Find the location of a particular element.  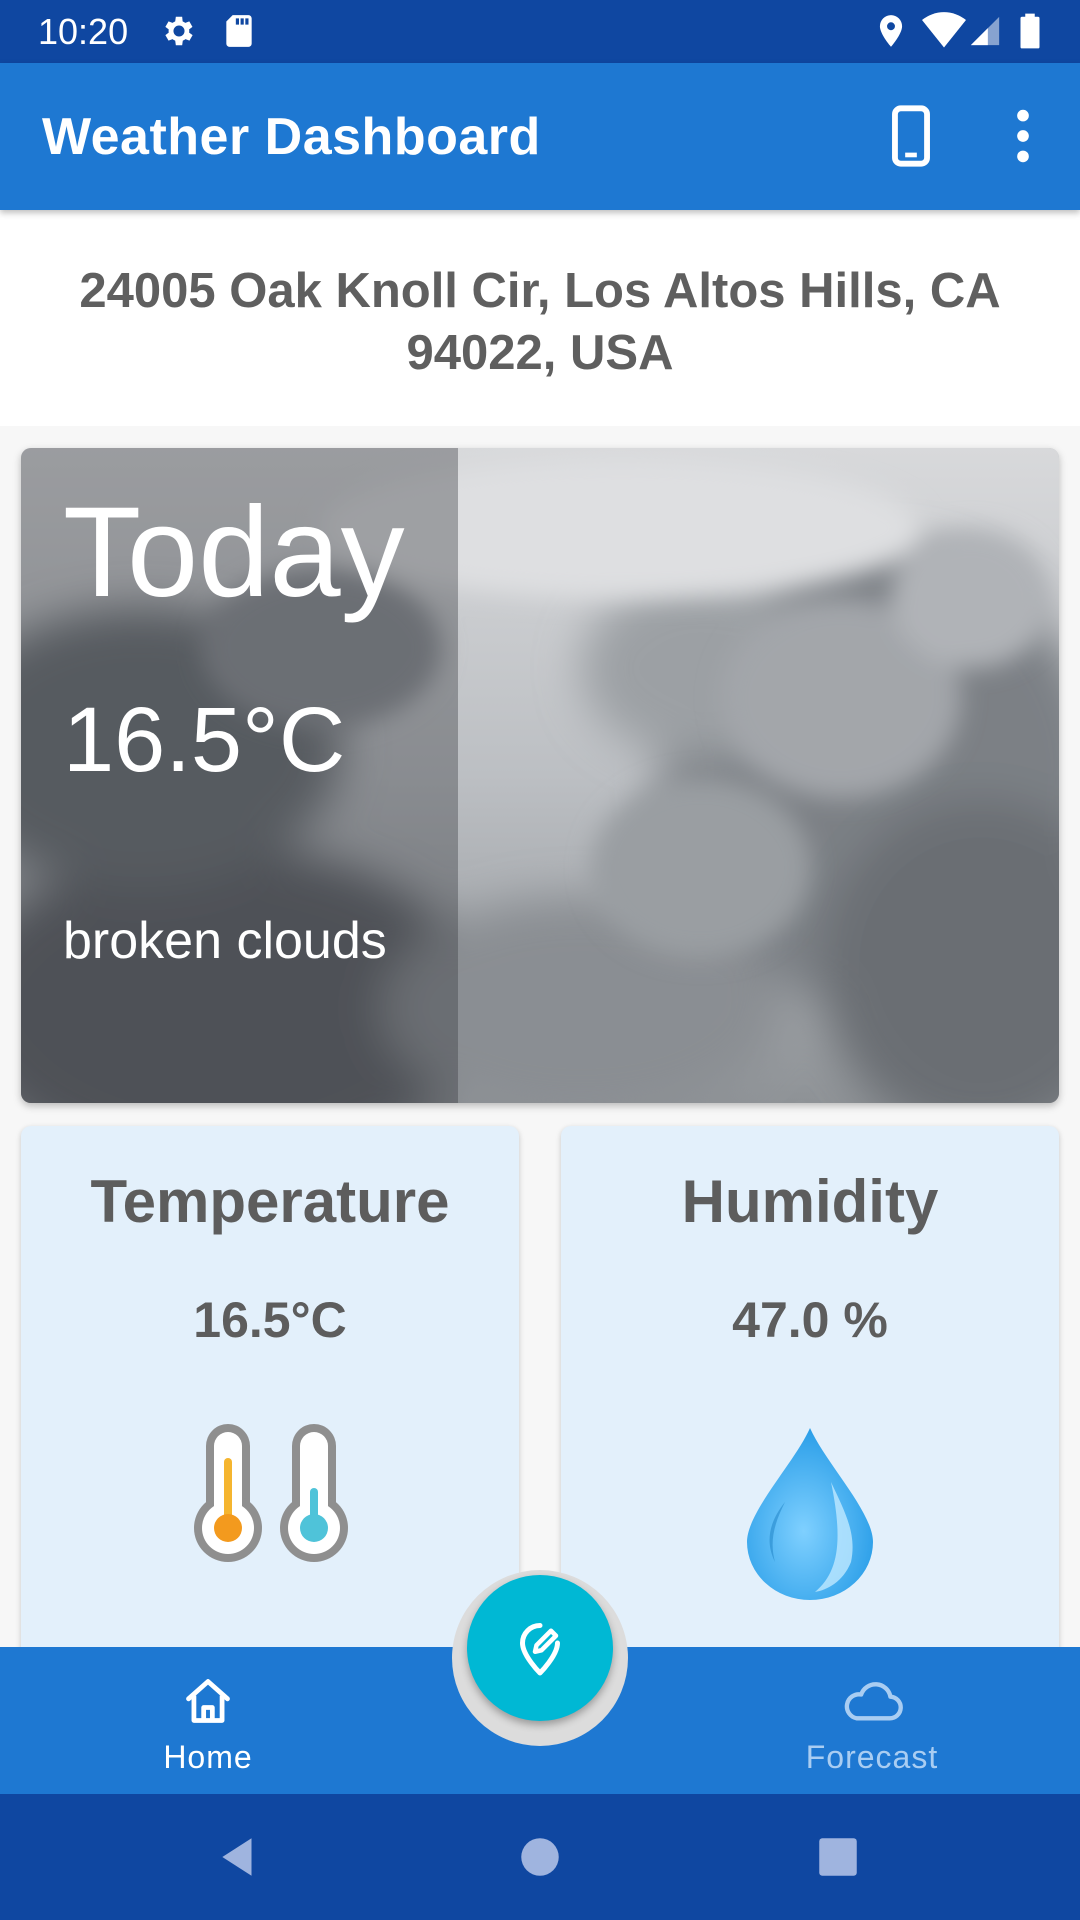

more-options-button is located at coordinates (1023, 136).